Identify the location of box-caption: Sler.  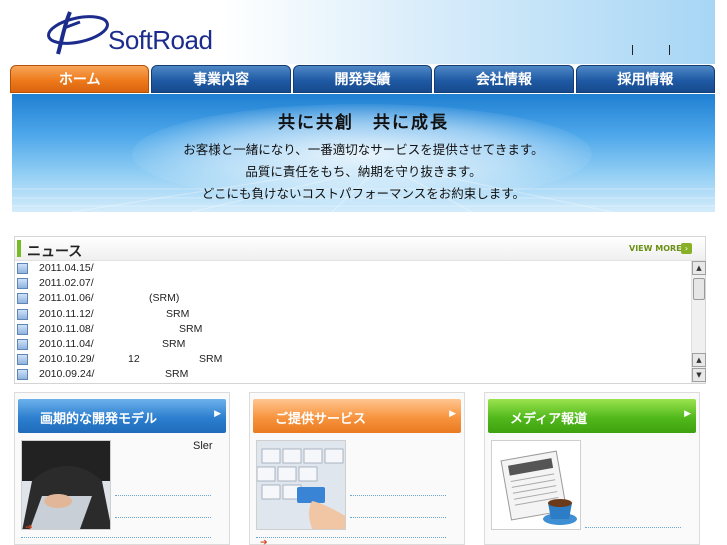
(203, 446).